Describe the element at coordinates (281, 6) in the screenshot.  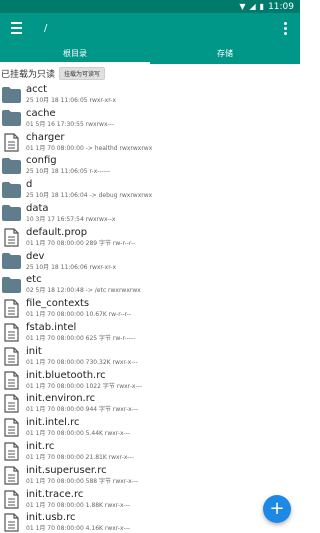
I see `status-time: 11:09` at that location.